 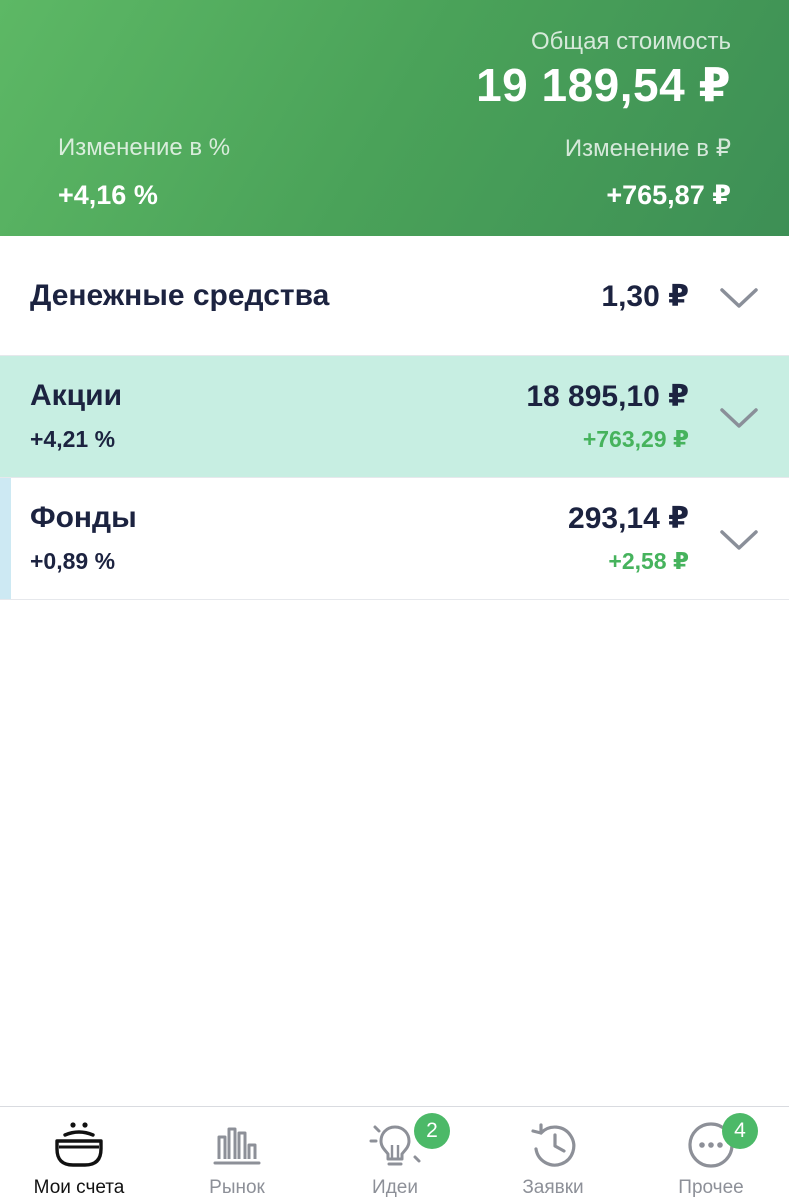 What do you see at coordinates (635, 439) in the screenshot?
I see `asset-gain: +763,29 ₽` at bounding box center [635, 439].